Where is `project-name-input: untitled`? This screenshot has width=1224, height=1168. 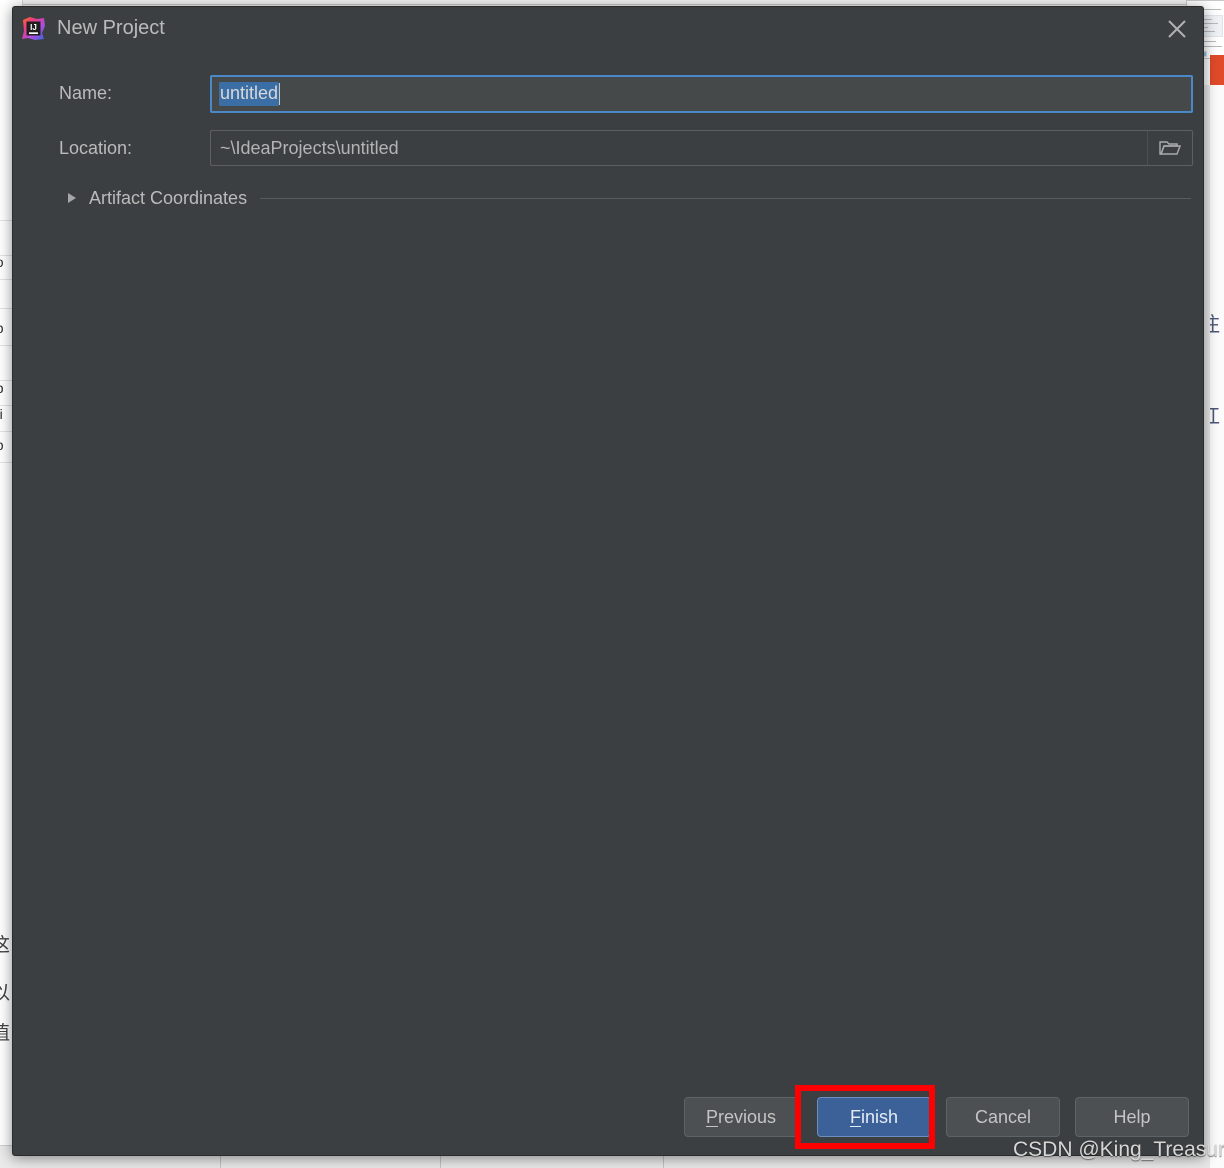
project-name-input: untitled is located at coordinates (701, 94).